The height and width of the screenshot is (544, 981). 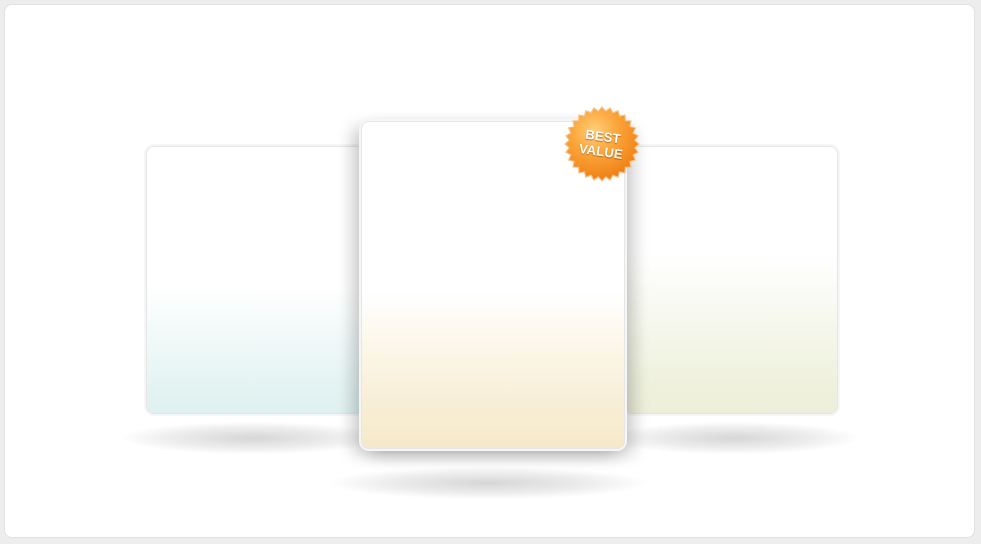 What do you see at coordinates (488, 483) in the screenshot?
I see `center-card-floor-shadow` at bounding box center [488, 483].